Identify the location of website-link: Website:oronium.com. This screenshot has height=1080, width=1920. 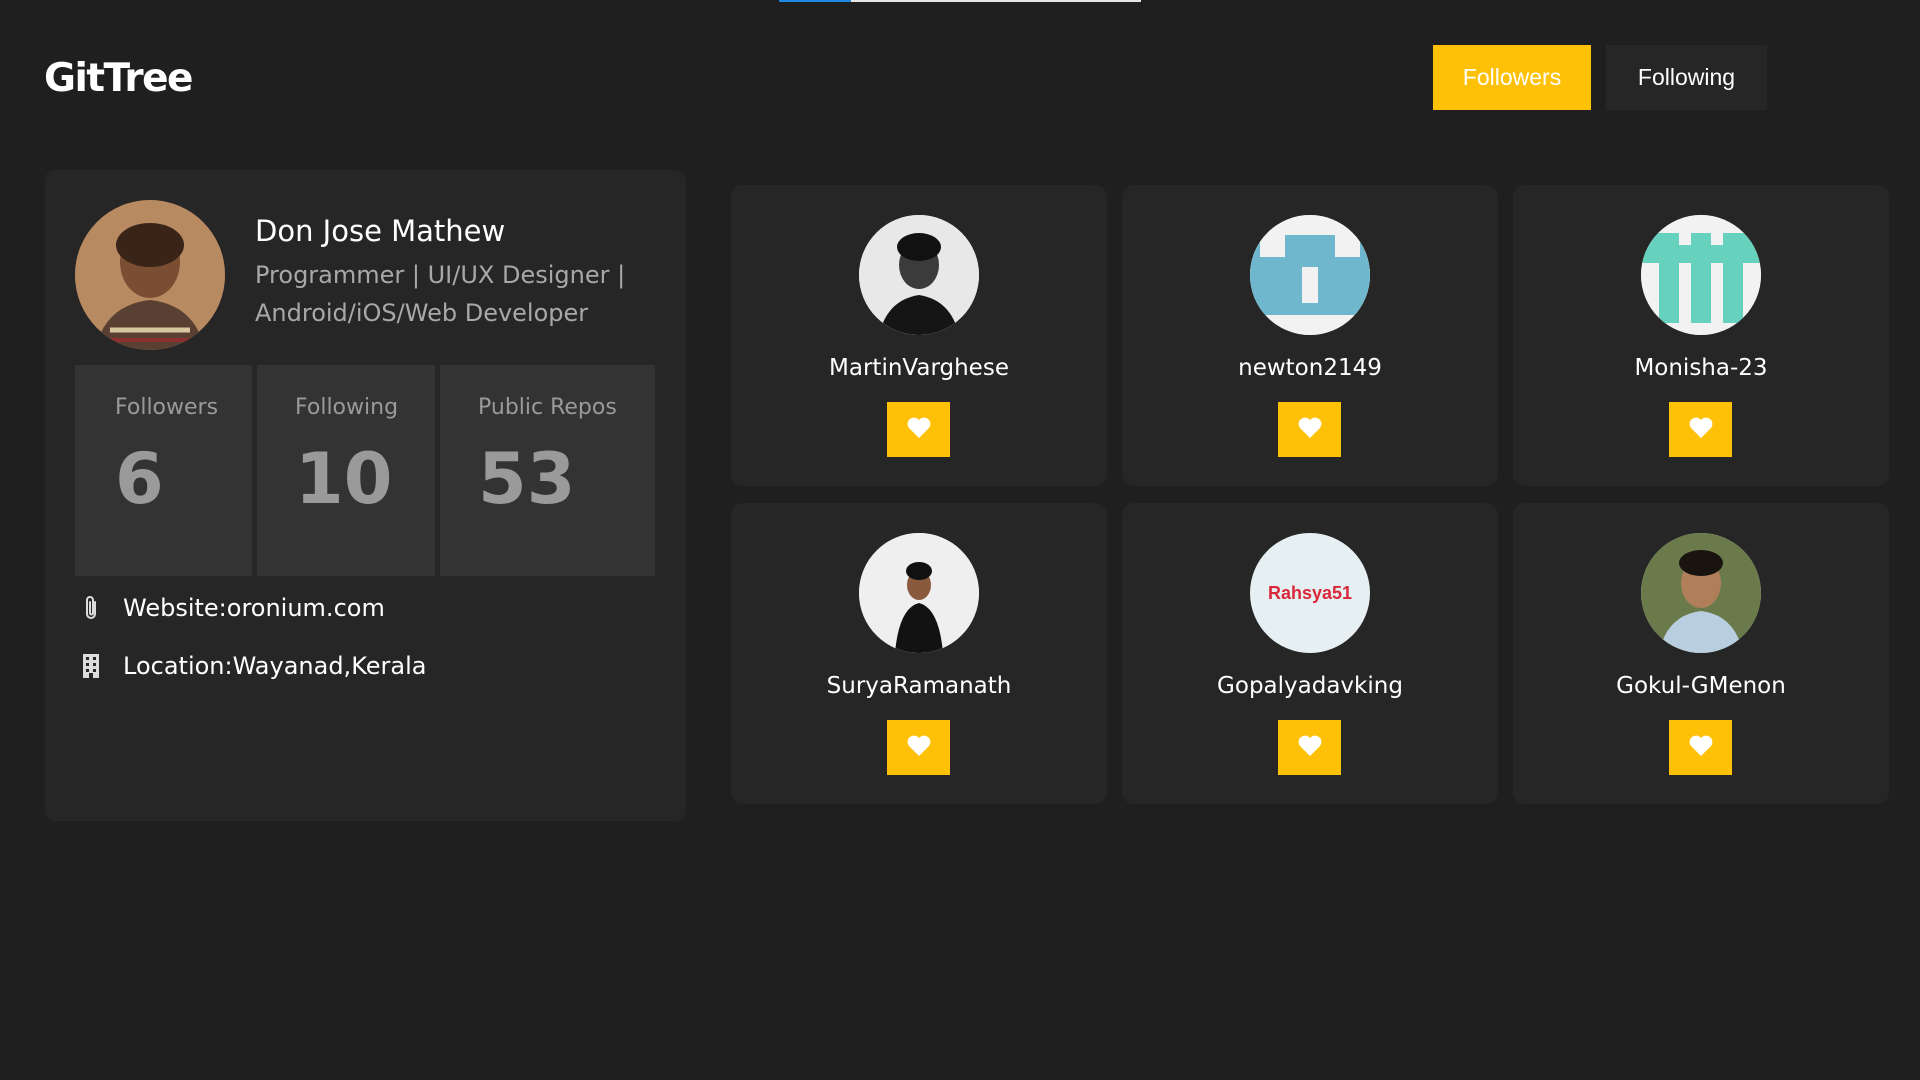
(254, 608).